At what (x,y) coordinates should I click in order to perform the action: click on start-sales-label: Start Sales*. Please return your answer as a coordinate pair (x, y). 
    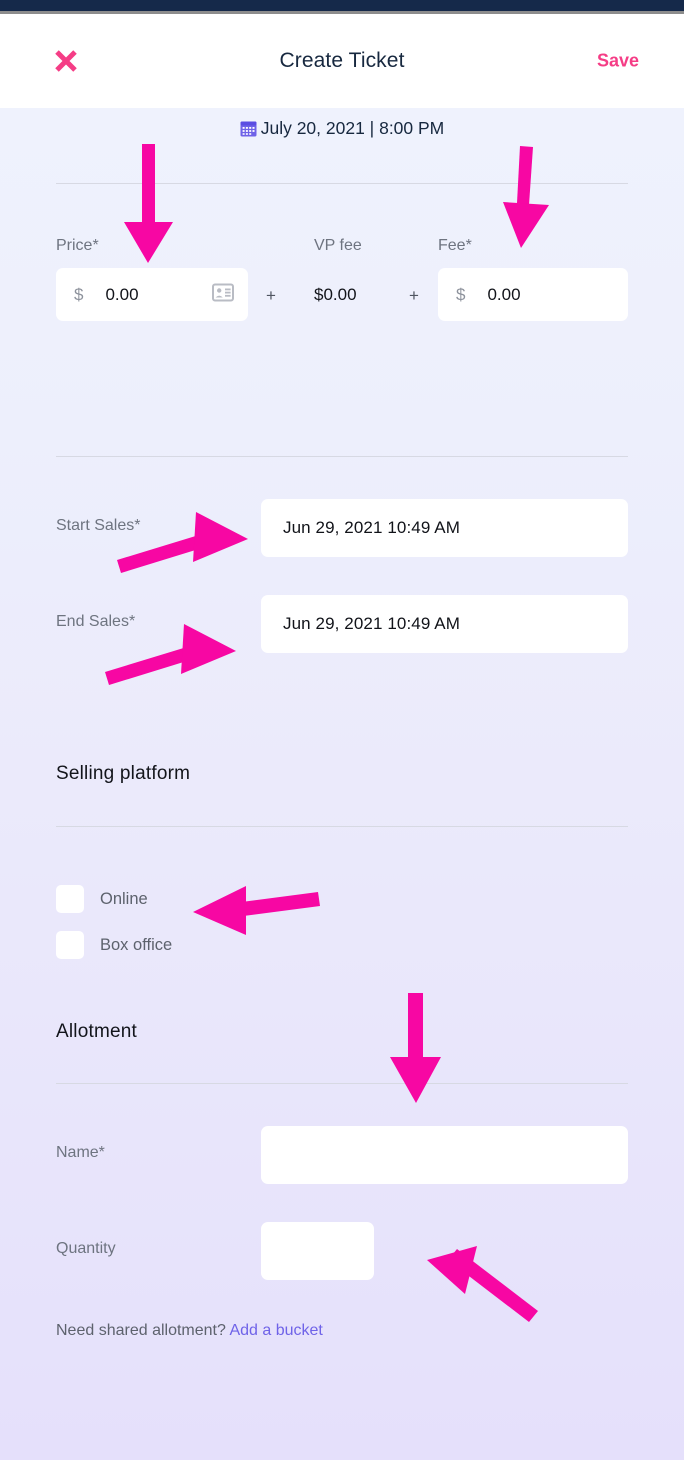
    Looking at the image, I should click on (98, 525).